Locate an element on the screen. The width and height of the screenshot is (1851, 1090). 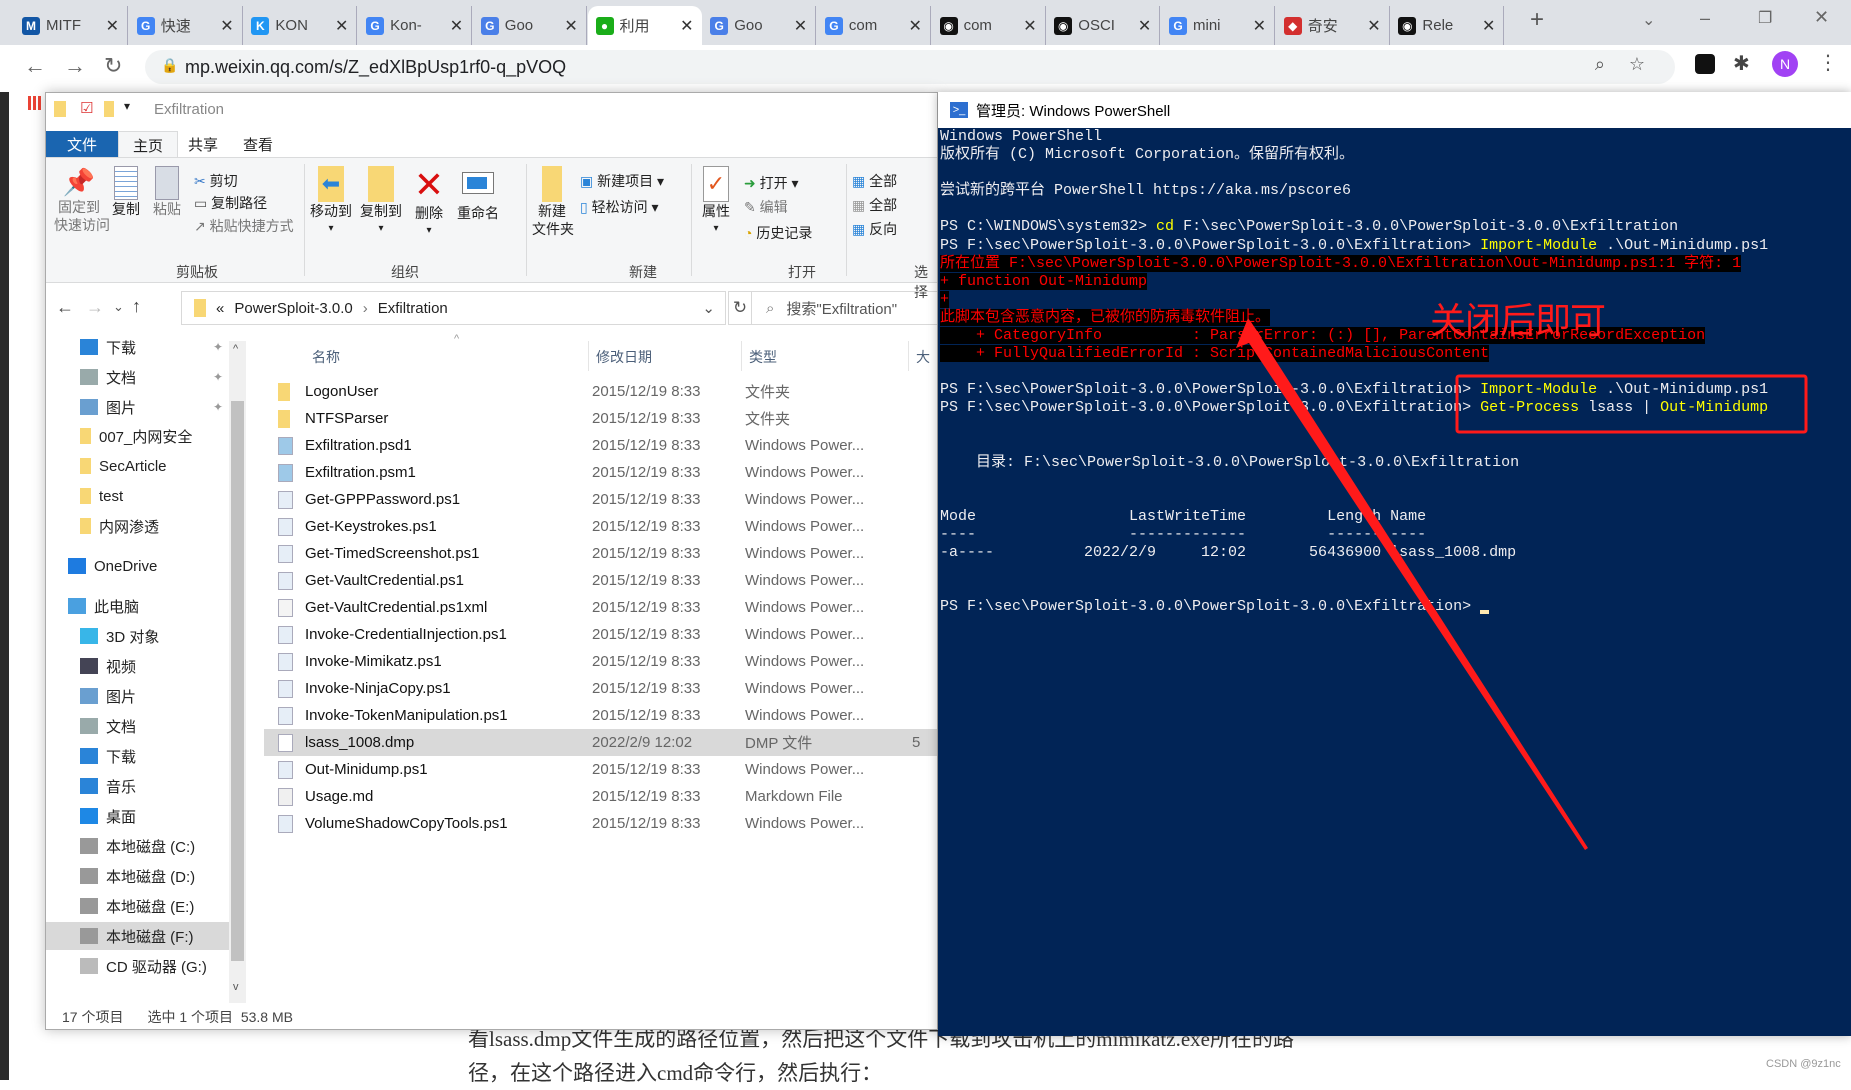
history-button: ◔ 历史记录 is located at coordinates (778, 233).